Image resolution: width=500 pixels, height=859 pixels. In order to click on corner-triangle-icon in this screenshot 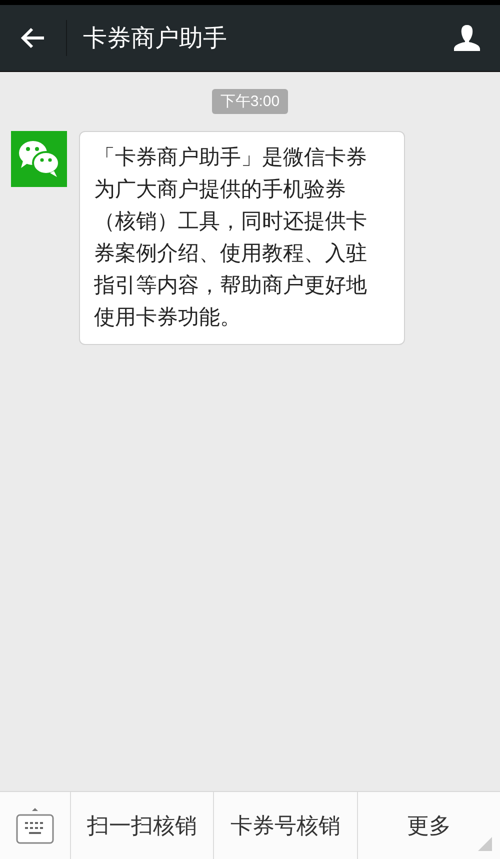, I will do `click(485, 844)`.